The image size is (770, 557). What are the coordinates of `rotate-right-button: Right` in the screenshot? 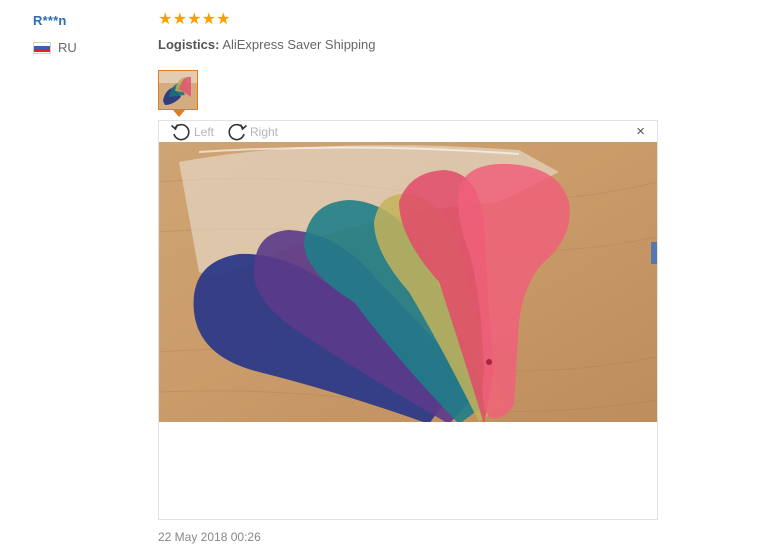 It's located at (252, 131).